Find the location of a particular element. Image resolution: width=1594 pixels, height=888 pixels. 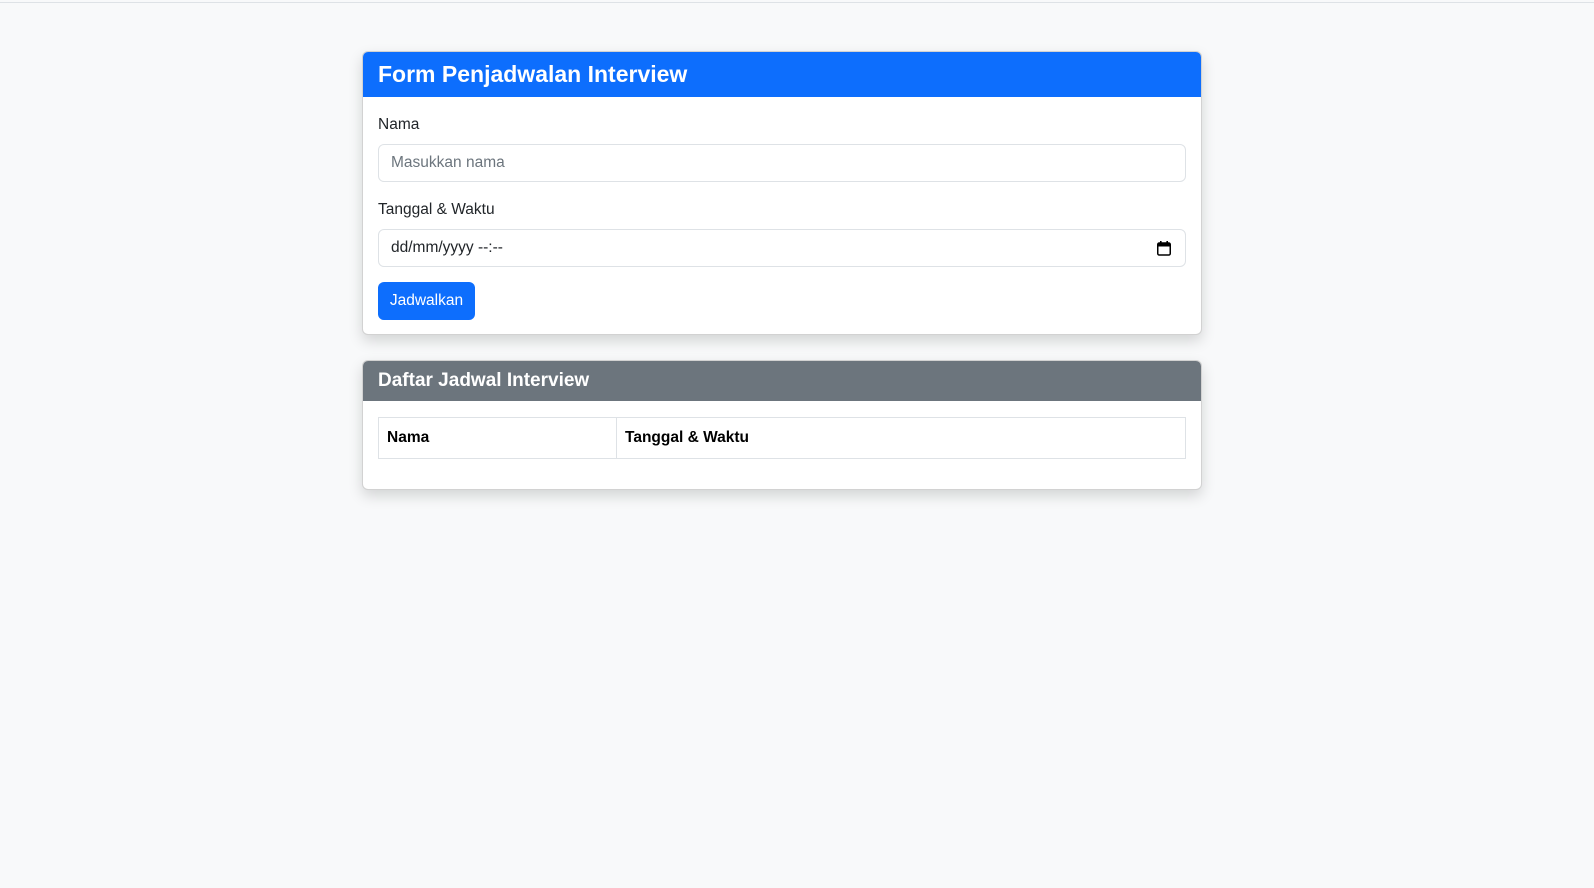

schedule-table: Nama Tanggal & Waktu is located at coordinates (782, 438).